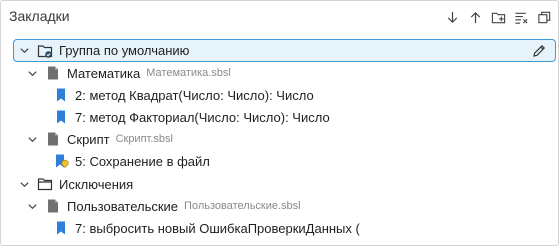  Describe the element at coordinates (45, 184) in the screenshot. I see `folder-icon` at that location.